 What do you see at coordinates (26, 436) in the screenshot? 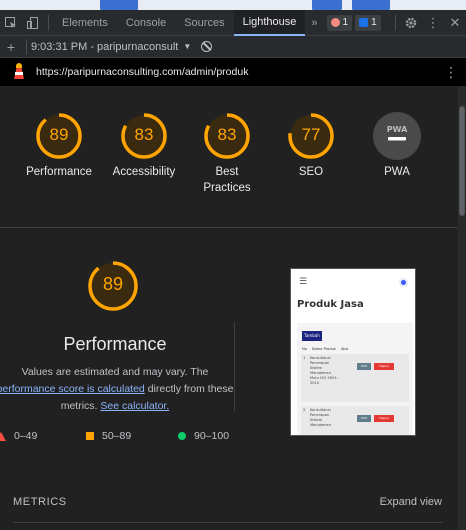
I see `legend-fail-range: 0–49` at bounding box center [26, 436].